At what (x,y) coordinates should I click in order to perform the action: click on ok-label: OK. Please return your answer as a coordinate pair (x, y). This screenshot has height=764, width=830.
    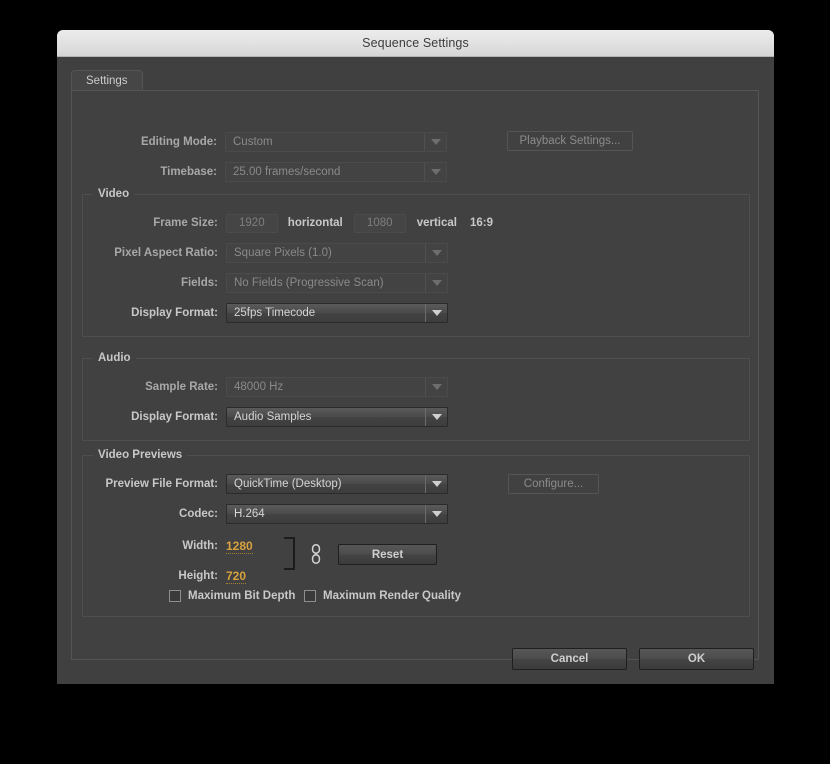
    Looking at the image, I should click on (696, 659).